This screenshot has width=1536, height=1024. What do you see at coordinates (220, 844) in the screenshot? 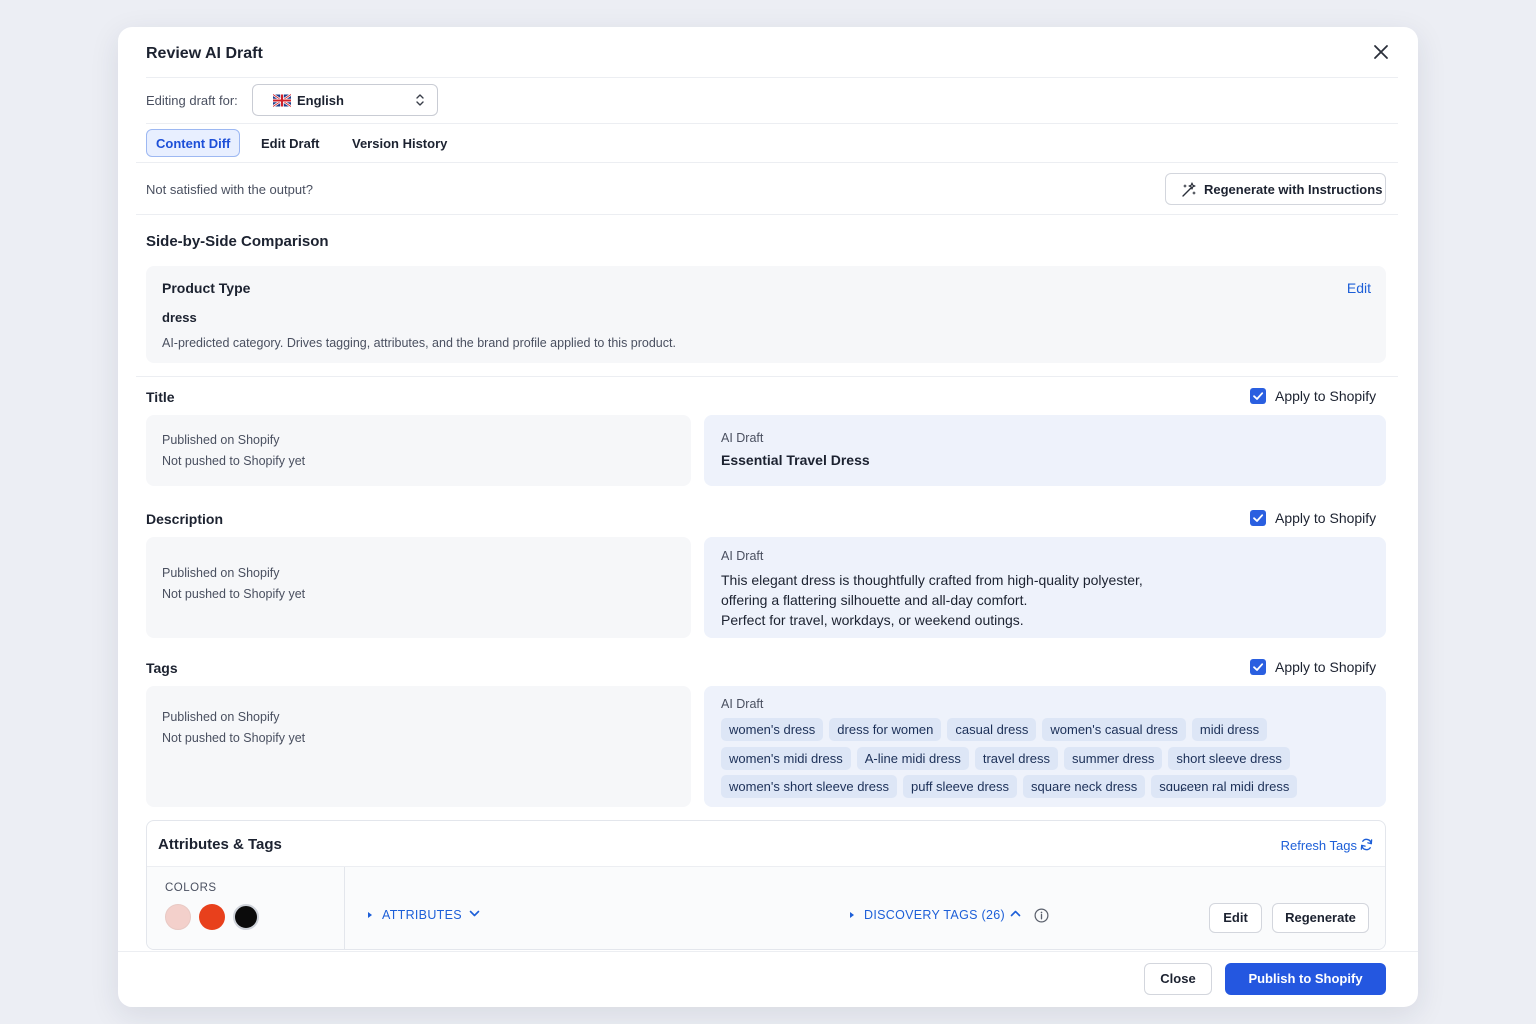
I see `attributes-title: Attributes & Tags` at bounding box center [220, 844].